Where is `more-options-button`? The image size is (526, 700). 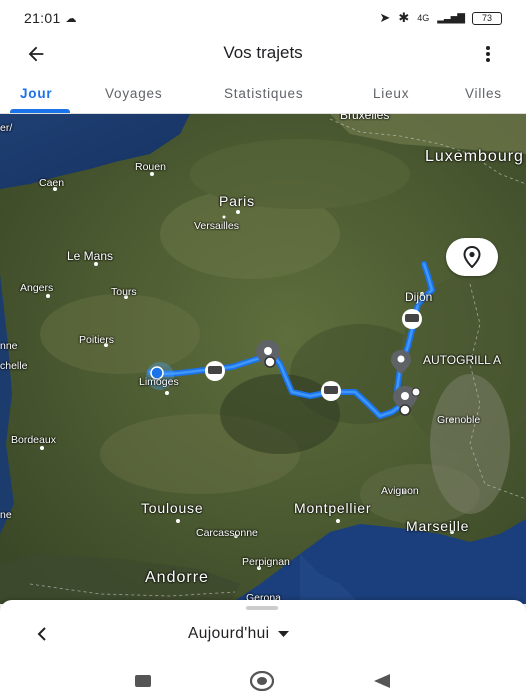
more-options-button is located at coordinates (488, 54).